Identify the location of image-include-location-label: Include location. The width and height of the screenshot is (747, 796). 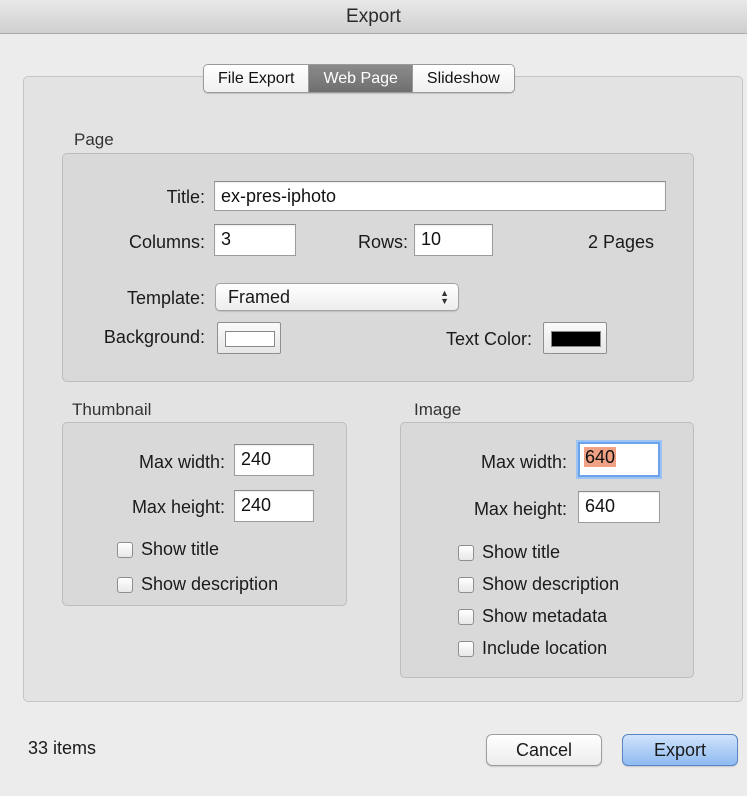
(545, 648).